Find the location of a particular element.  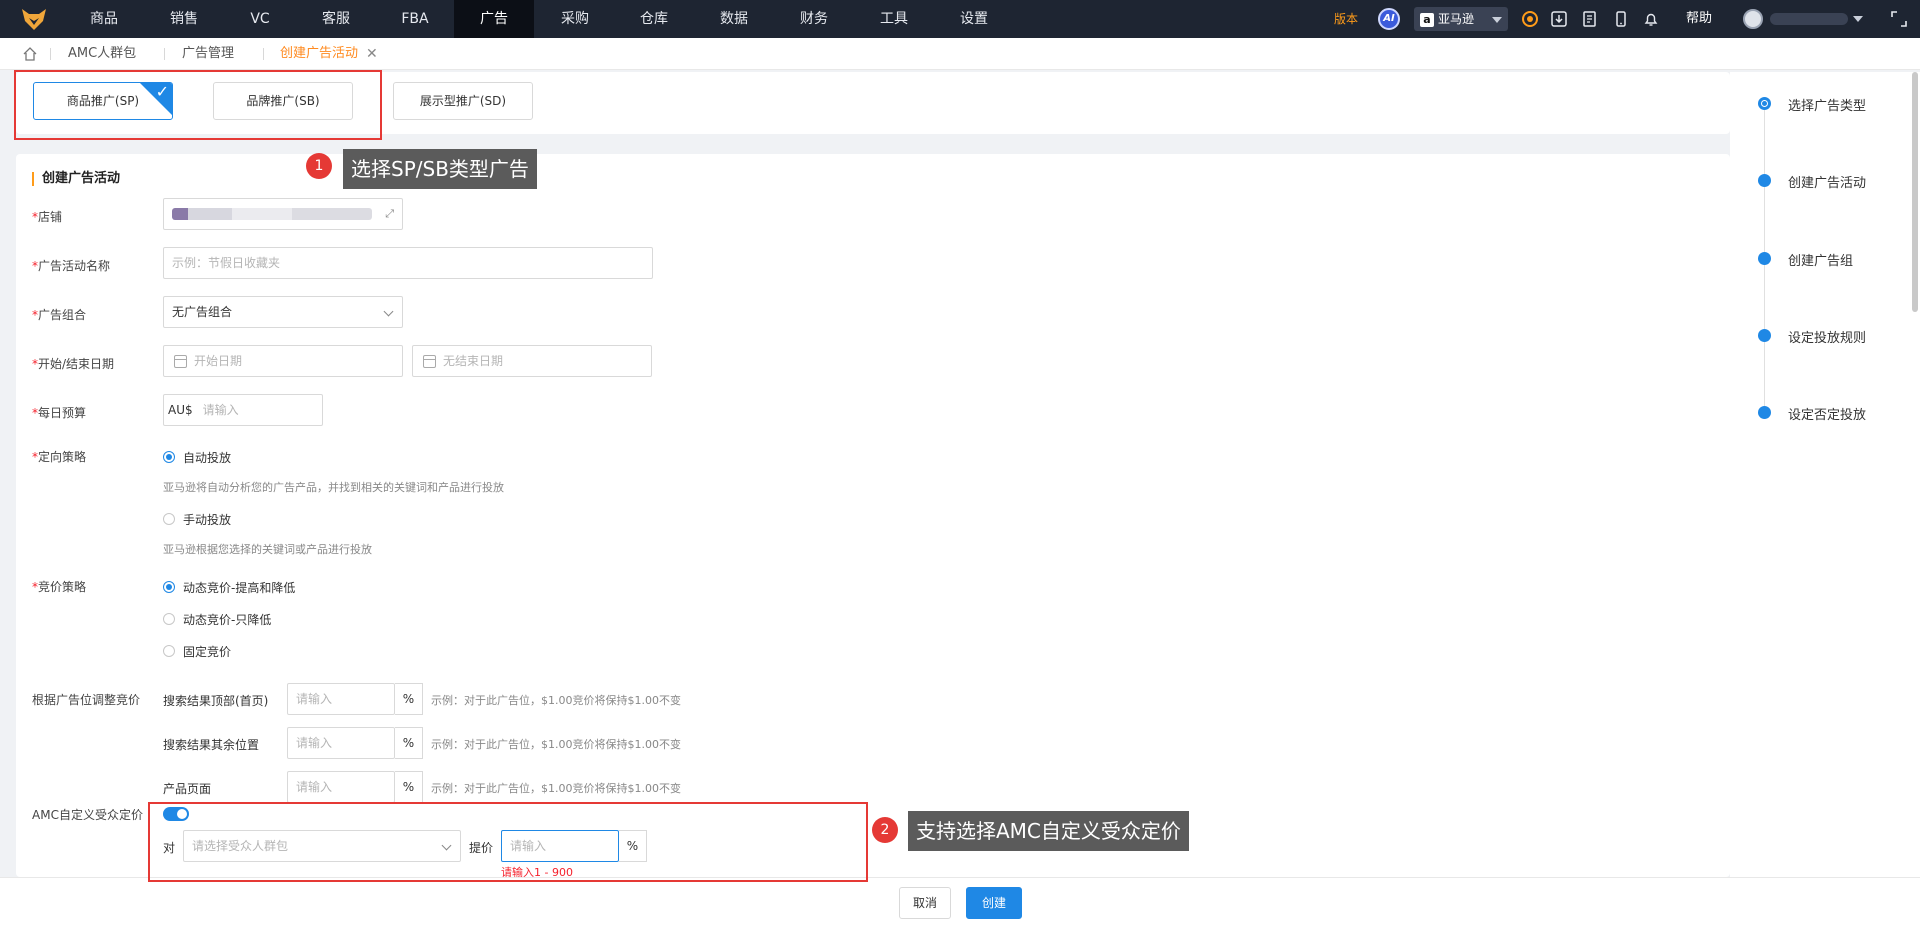

nav-item-ads: 广告 is located at coordinates (494, 19).